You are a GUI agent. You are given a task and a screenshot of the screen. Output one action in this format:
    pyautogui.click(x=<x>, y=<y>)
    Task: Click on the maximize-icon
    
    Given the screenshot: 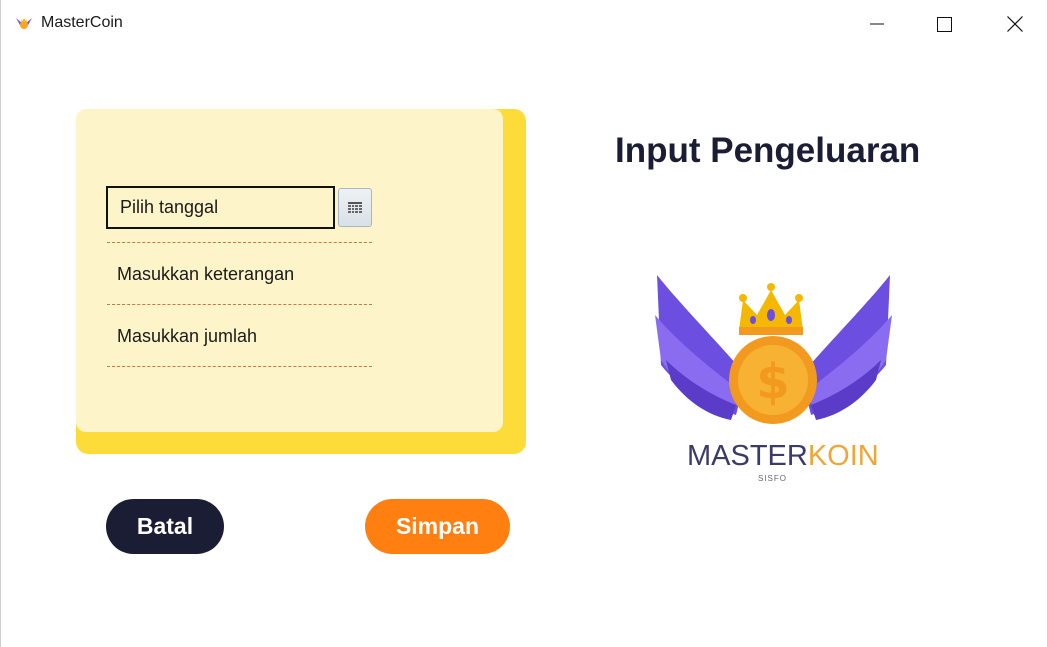 What is the action you would take?
    pyautogui.click(x=944, y=24)
    